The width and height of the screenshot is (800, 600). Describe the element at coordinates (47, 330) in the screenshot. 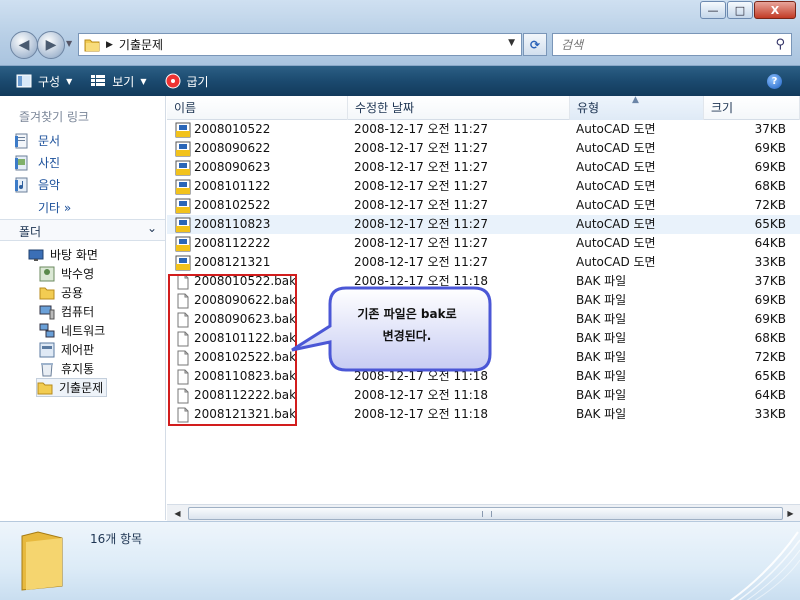

I see `network-icon` at that location.